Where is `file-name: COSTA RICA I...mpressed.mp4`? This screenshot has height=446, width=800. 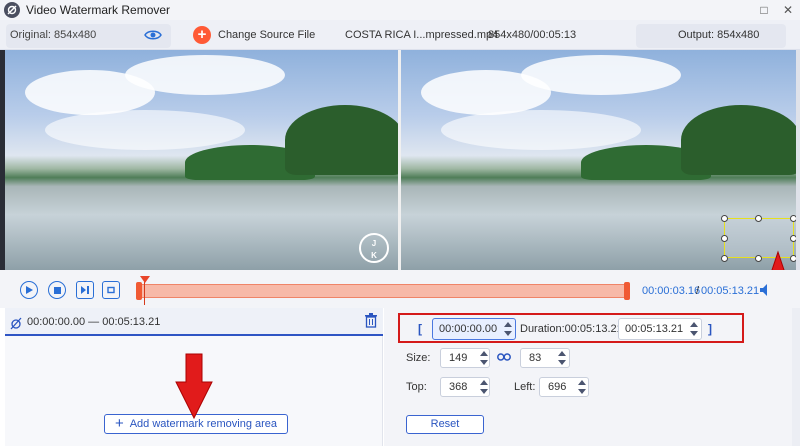 file-name: COSTA RICA I...mpressed.mp4 is located at coordinates (422, 35).